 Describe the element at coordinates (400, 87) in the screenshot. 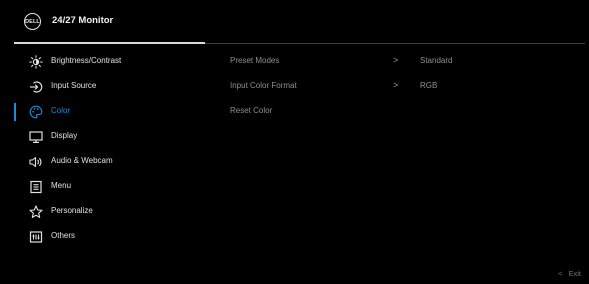

I see `submenu-row-input-color-format: Input Color Format > RGB` at that location.